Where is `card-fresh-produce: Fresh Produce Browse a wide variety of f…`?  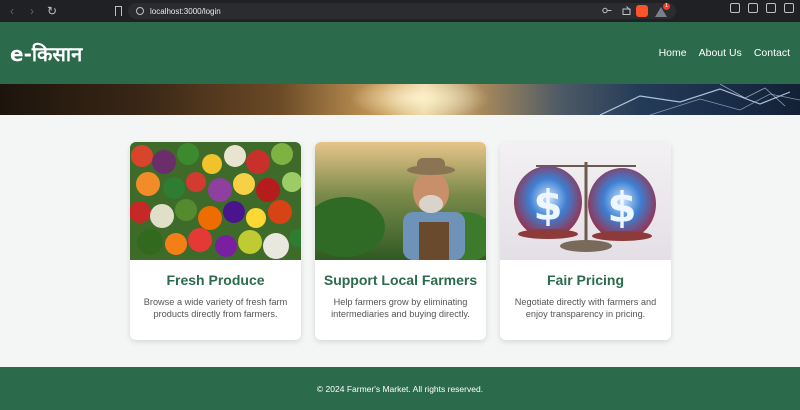
card-fresh-produce: Fresh Produce Browse a wide variety of f… is located at coordinates (215, 241).